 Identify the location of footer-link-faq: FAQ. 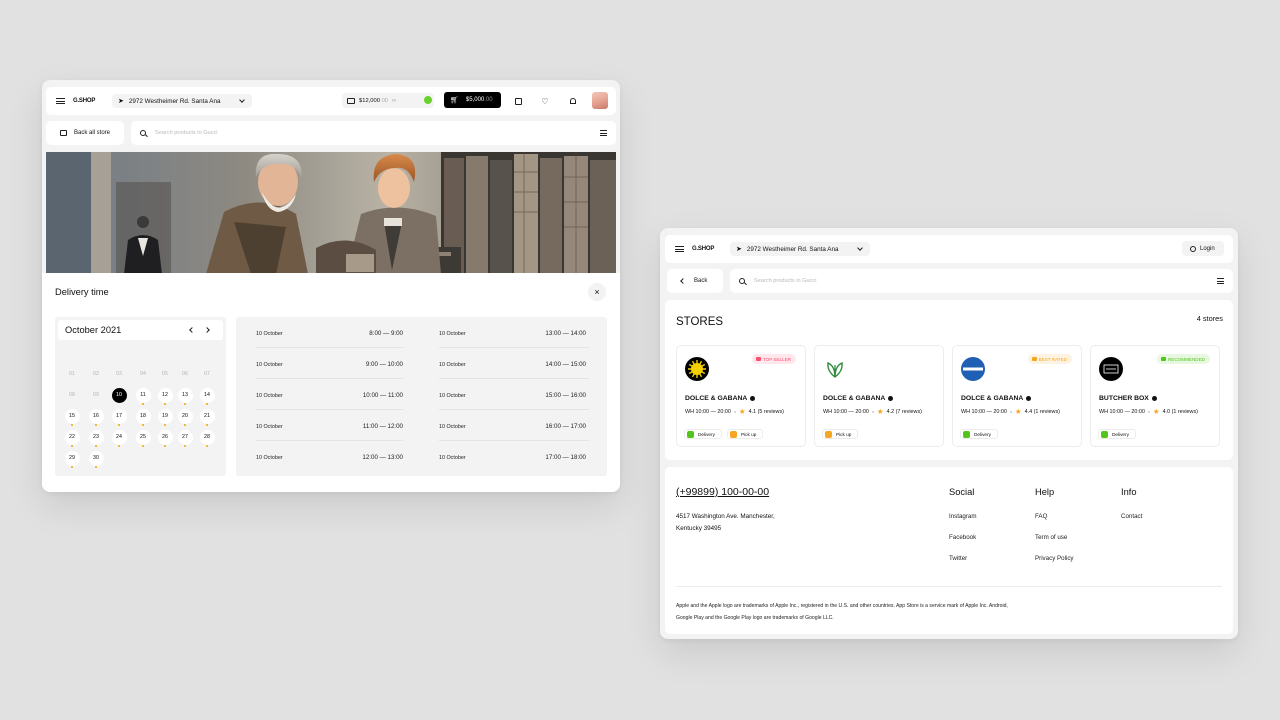
(1041, 516).